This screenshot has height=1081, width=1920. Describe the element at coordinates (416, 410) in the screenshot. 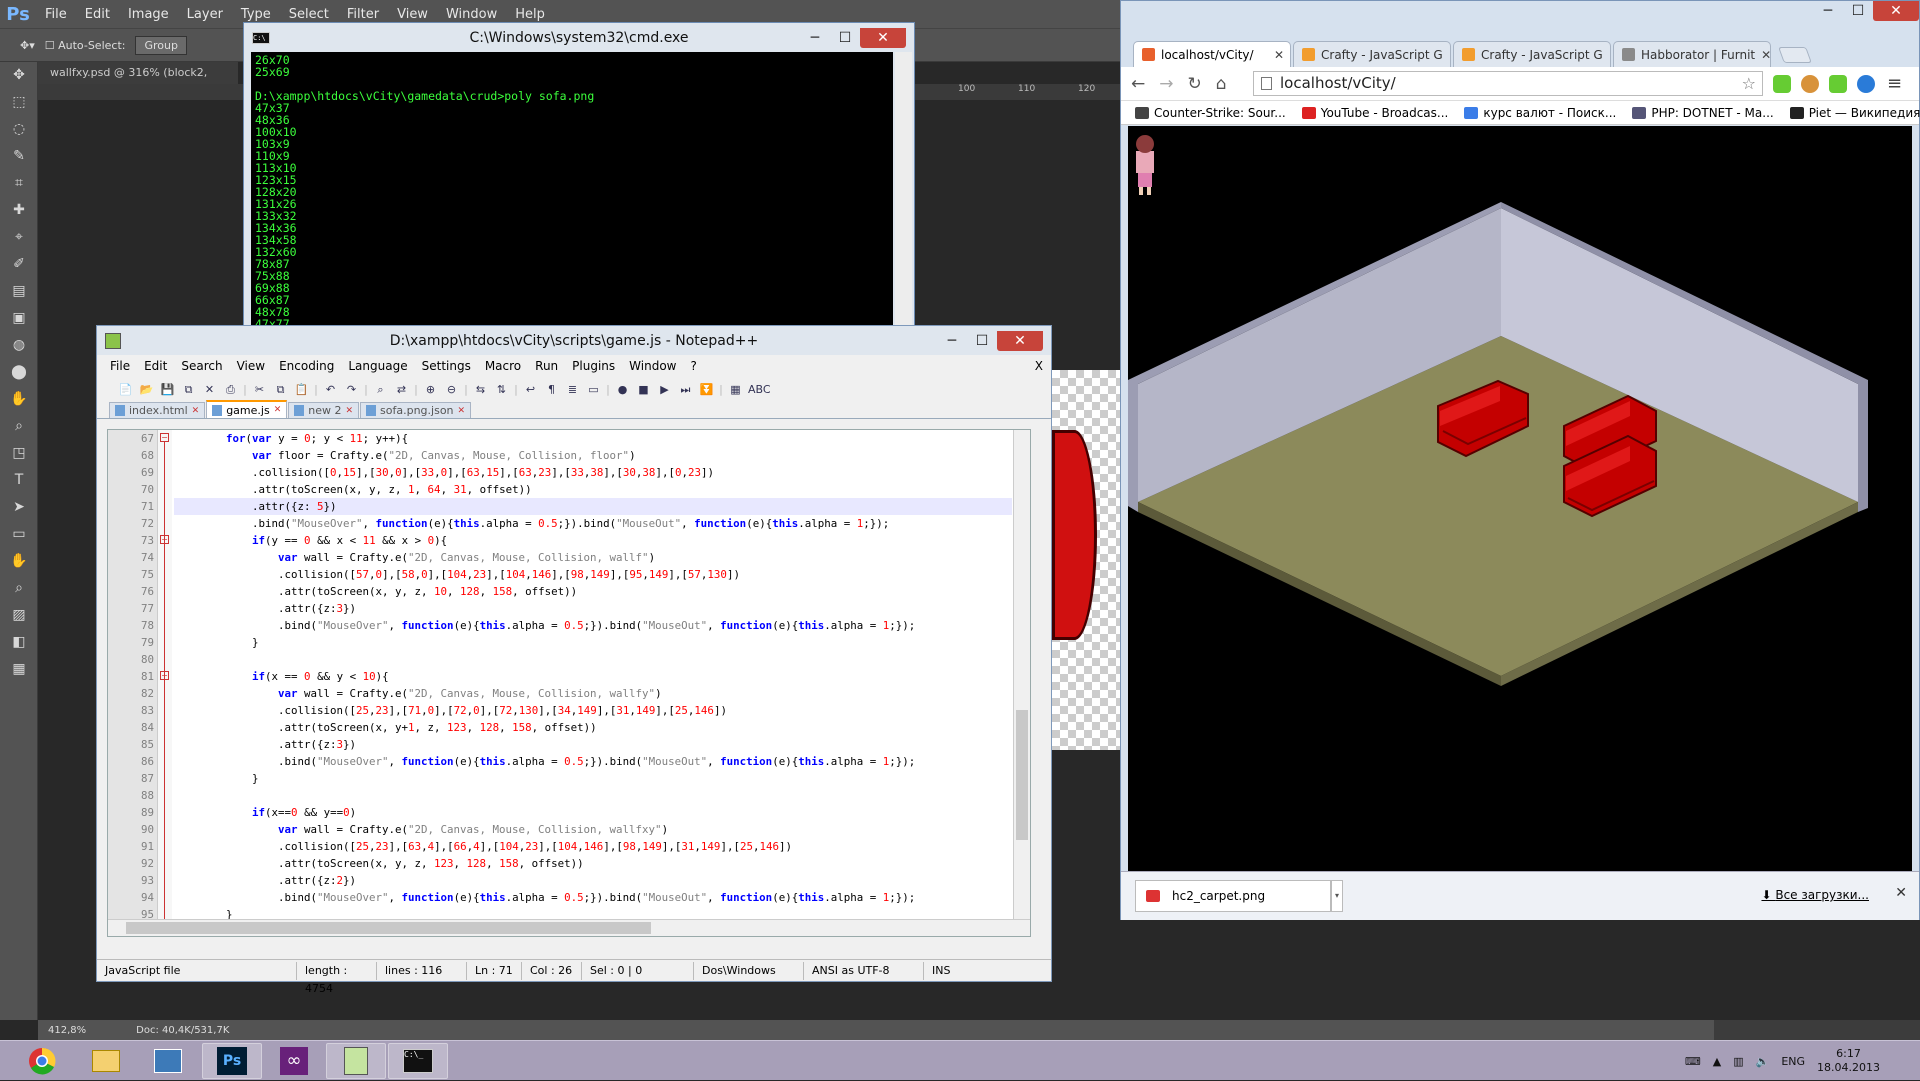

I see `file-tab: sofa.png.json ✕` at that location.